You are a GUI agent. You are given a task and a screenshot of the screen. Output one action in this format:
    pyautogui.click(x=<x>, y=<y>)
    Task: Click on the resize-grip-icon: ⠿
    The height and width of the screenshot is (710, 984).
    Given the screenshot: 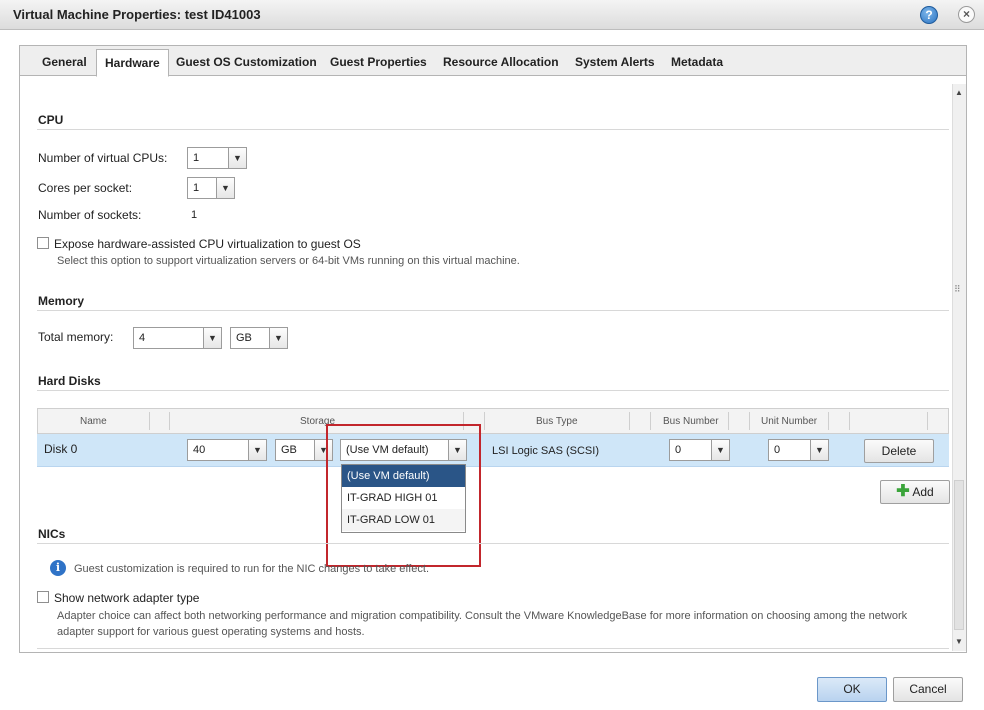 What is the action you would take?
    pyautogui.click(x=957, y=289)
    